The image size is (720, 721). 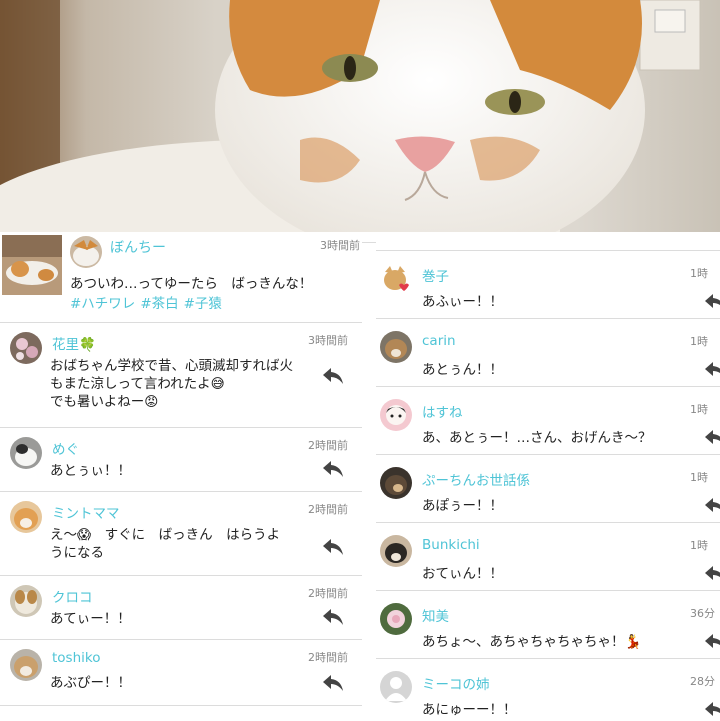 I want to click on original-post: ぼんちー 3時間前 あついわ…ってゆーたら ばっきんな！ #ハチワレ #茶白 #子猿, so click(x=181, y=277).